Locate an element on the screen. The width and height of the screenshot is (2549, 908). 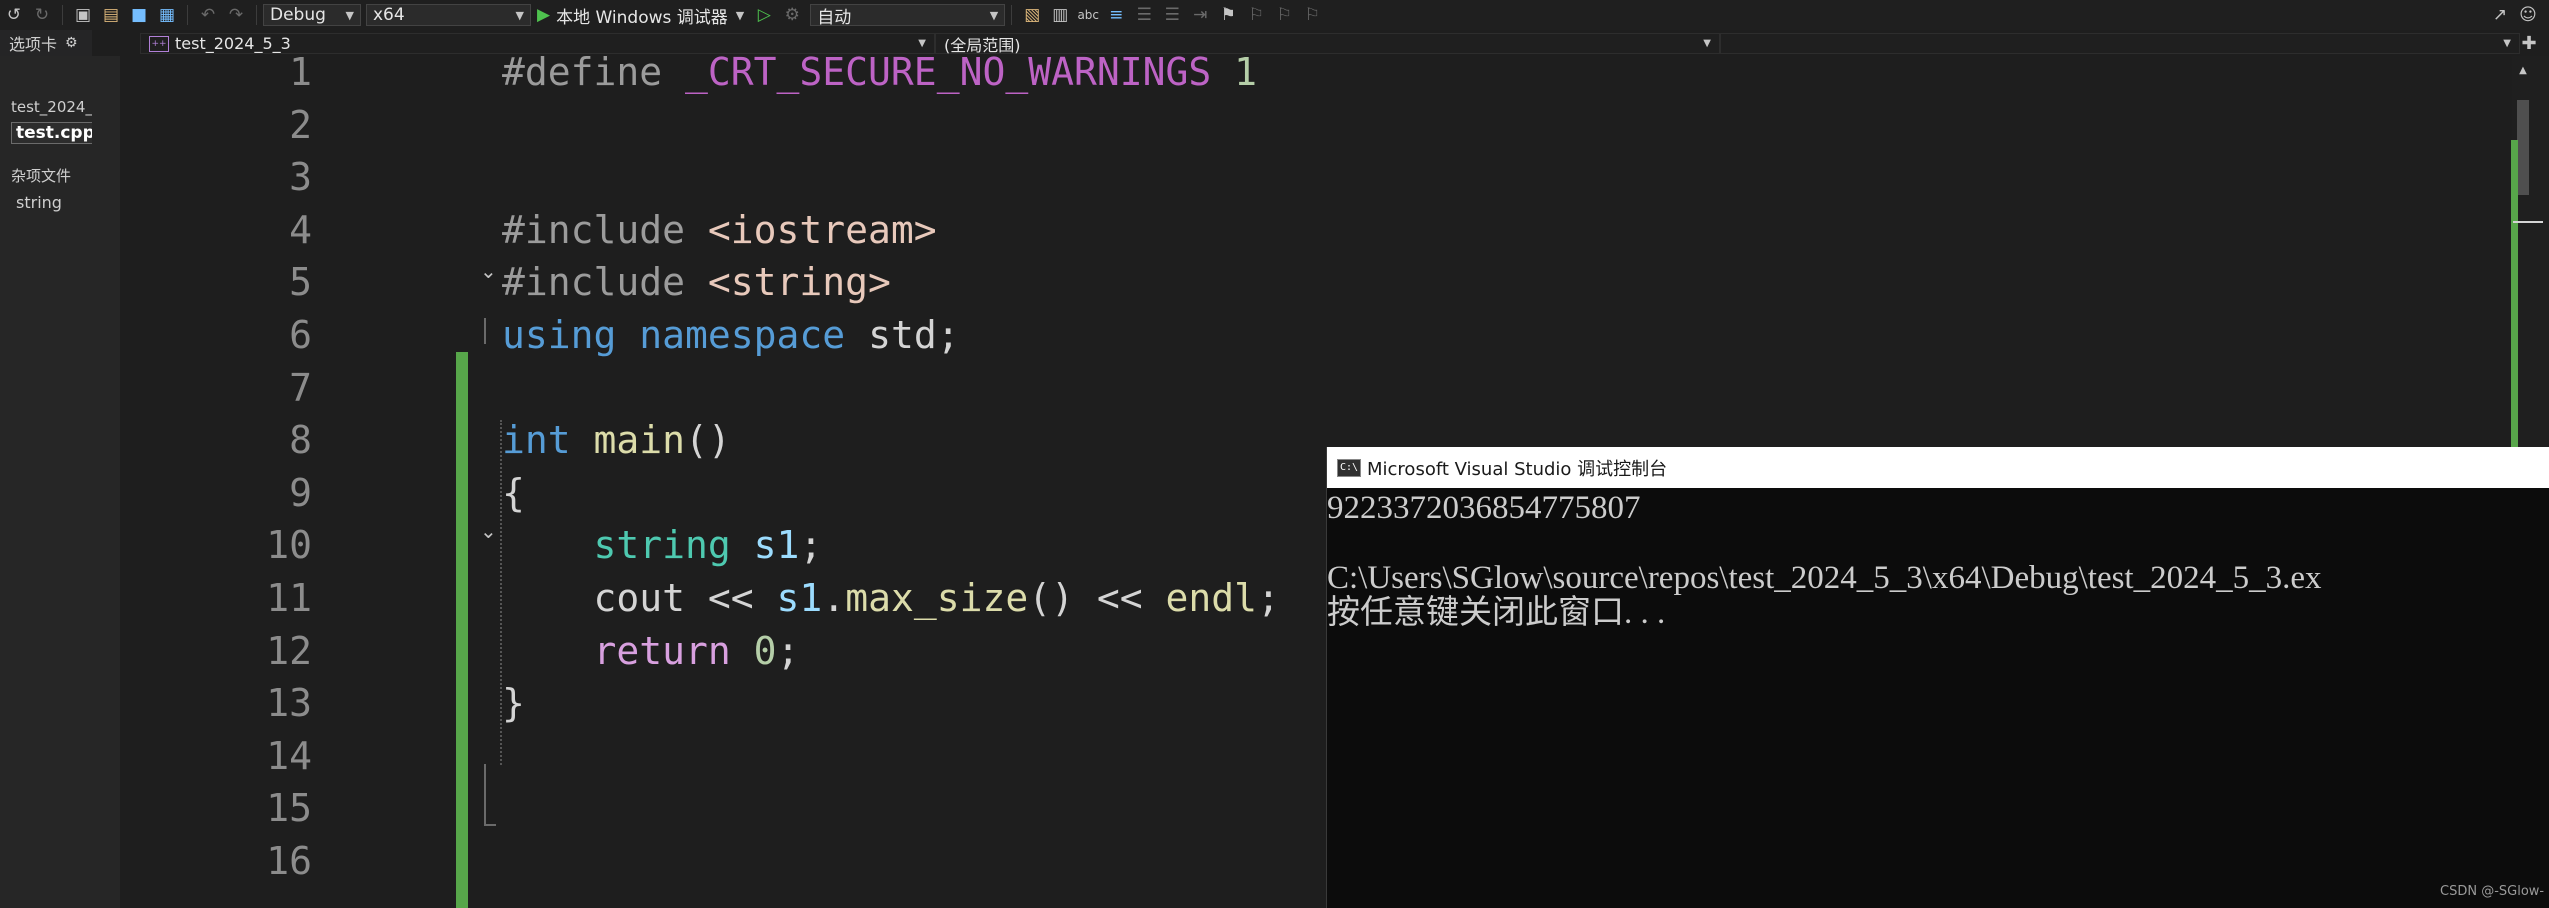
code-line: 3 is located at coordinates (1242, 177).